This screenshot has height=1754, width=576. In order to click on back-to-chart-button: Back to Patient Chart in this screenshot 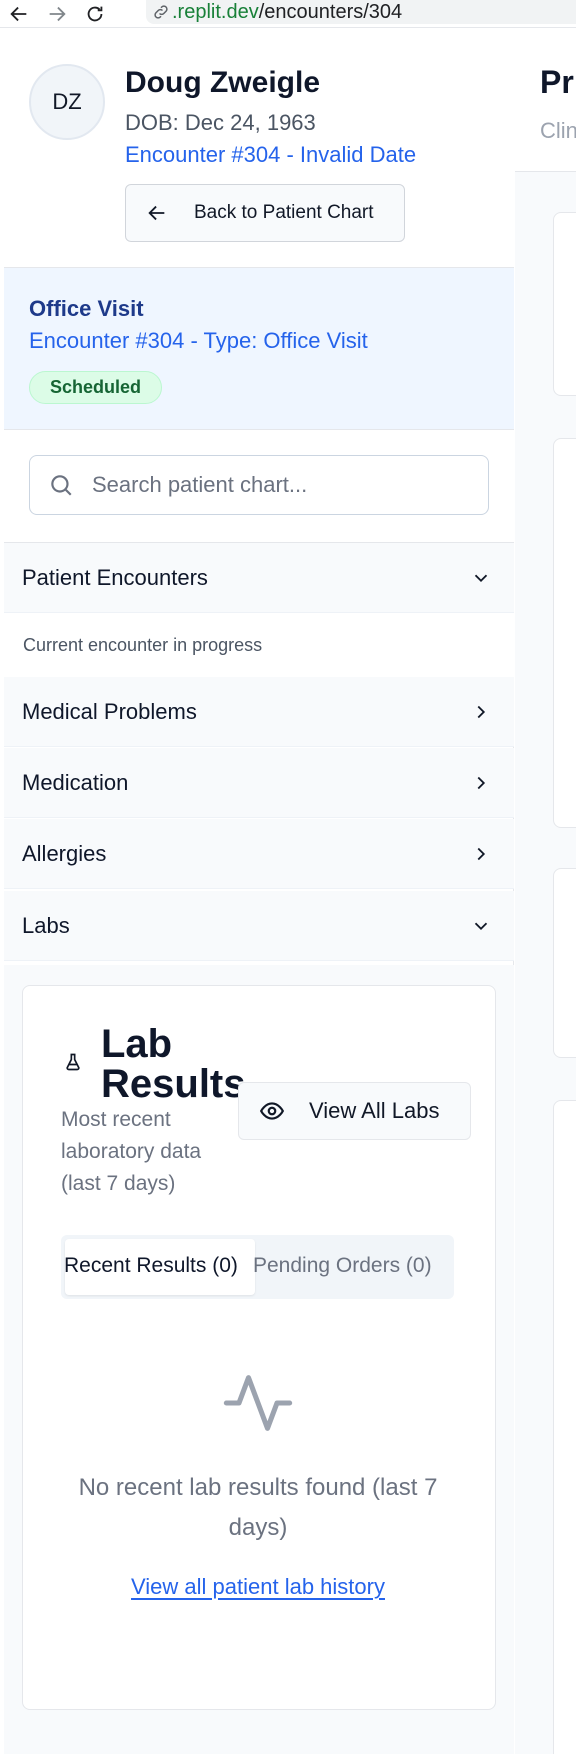, I will do `click(265, 213)`.